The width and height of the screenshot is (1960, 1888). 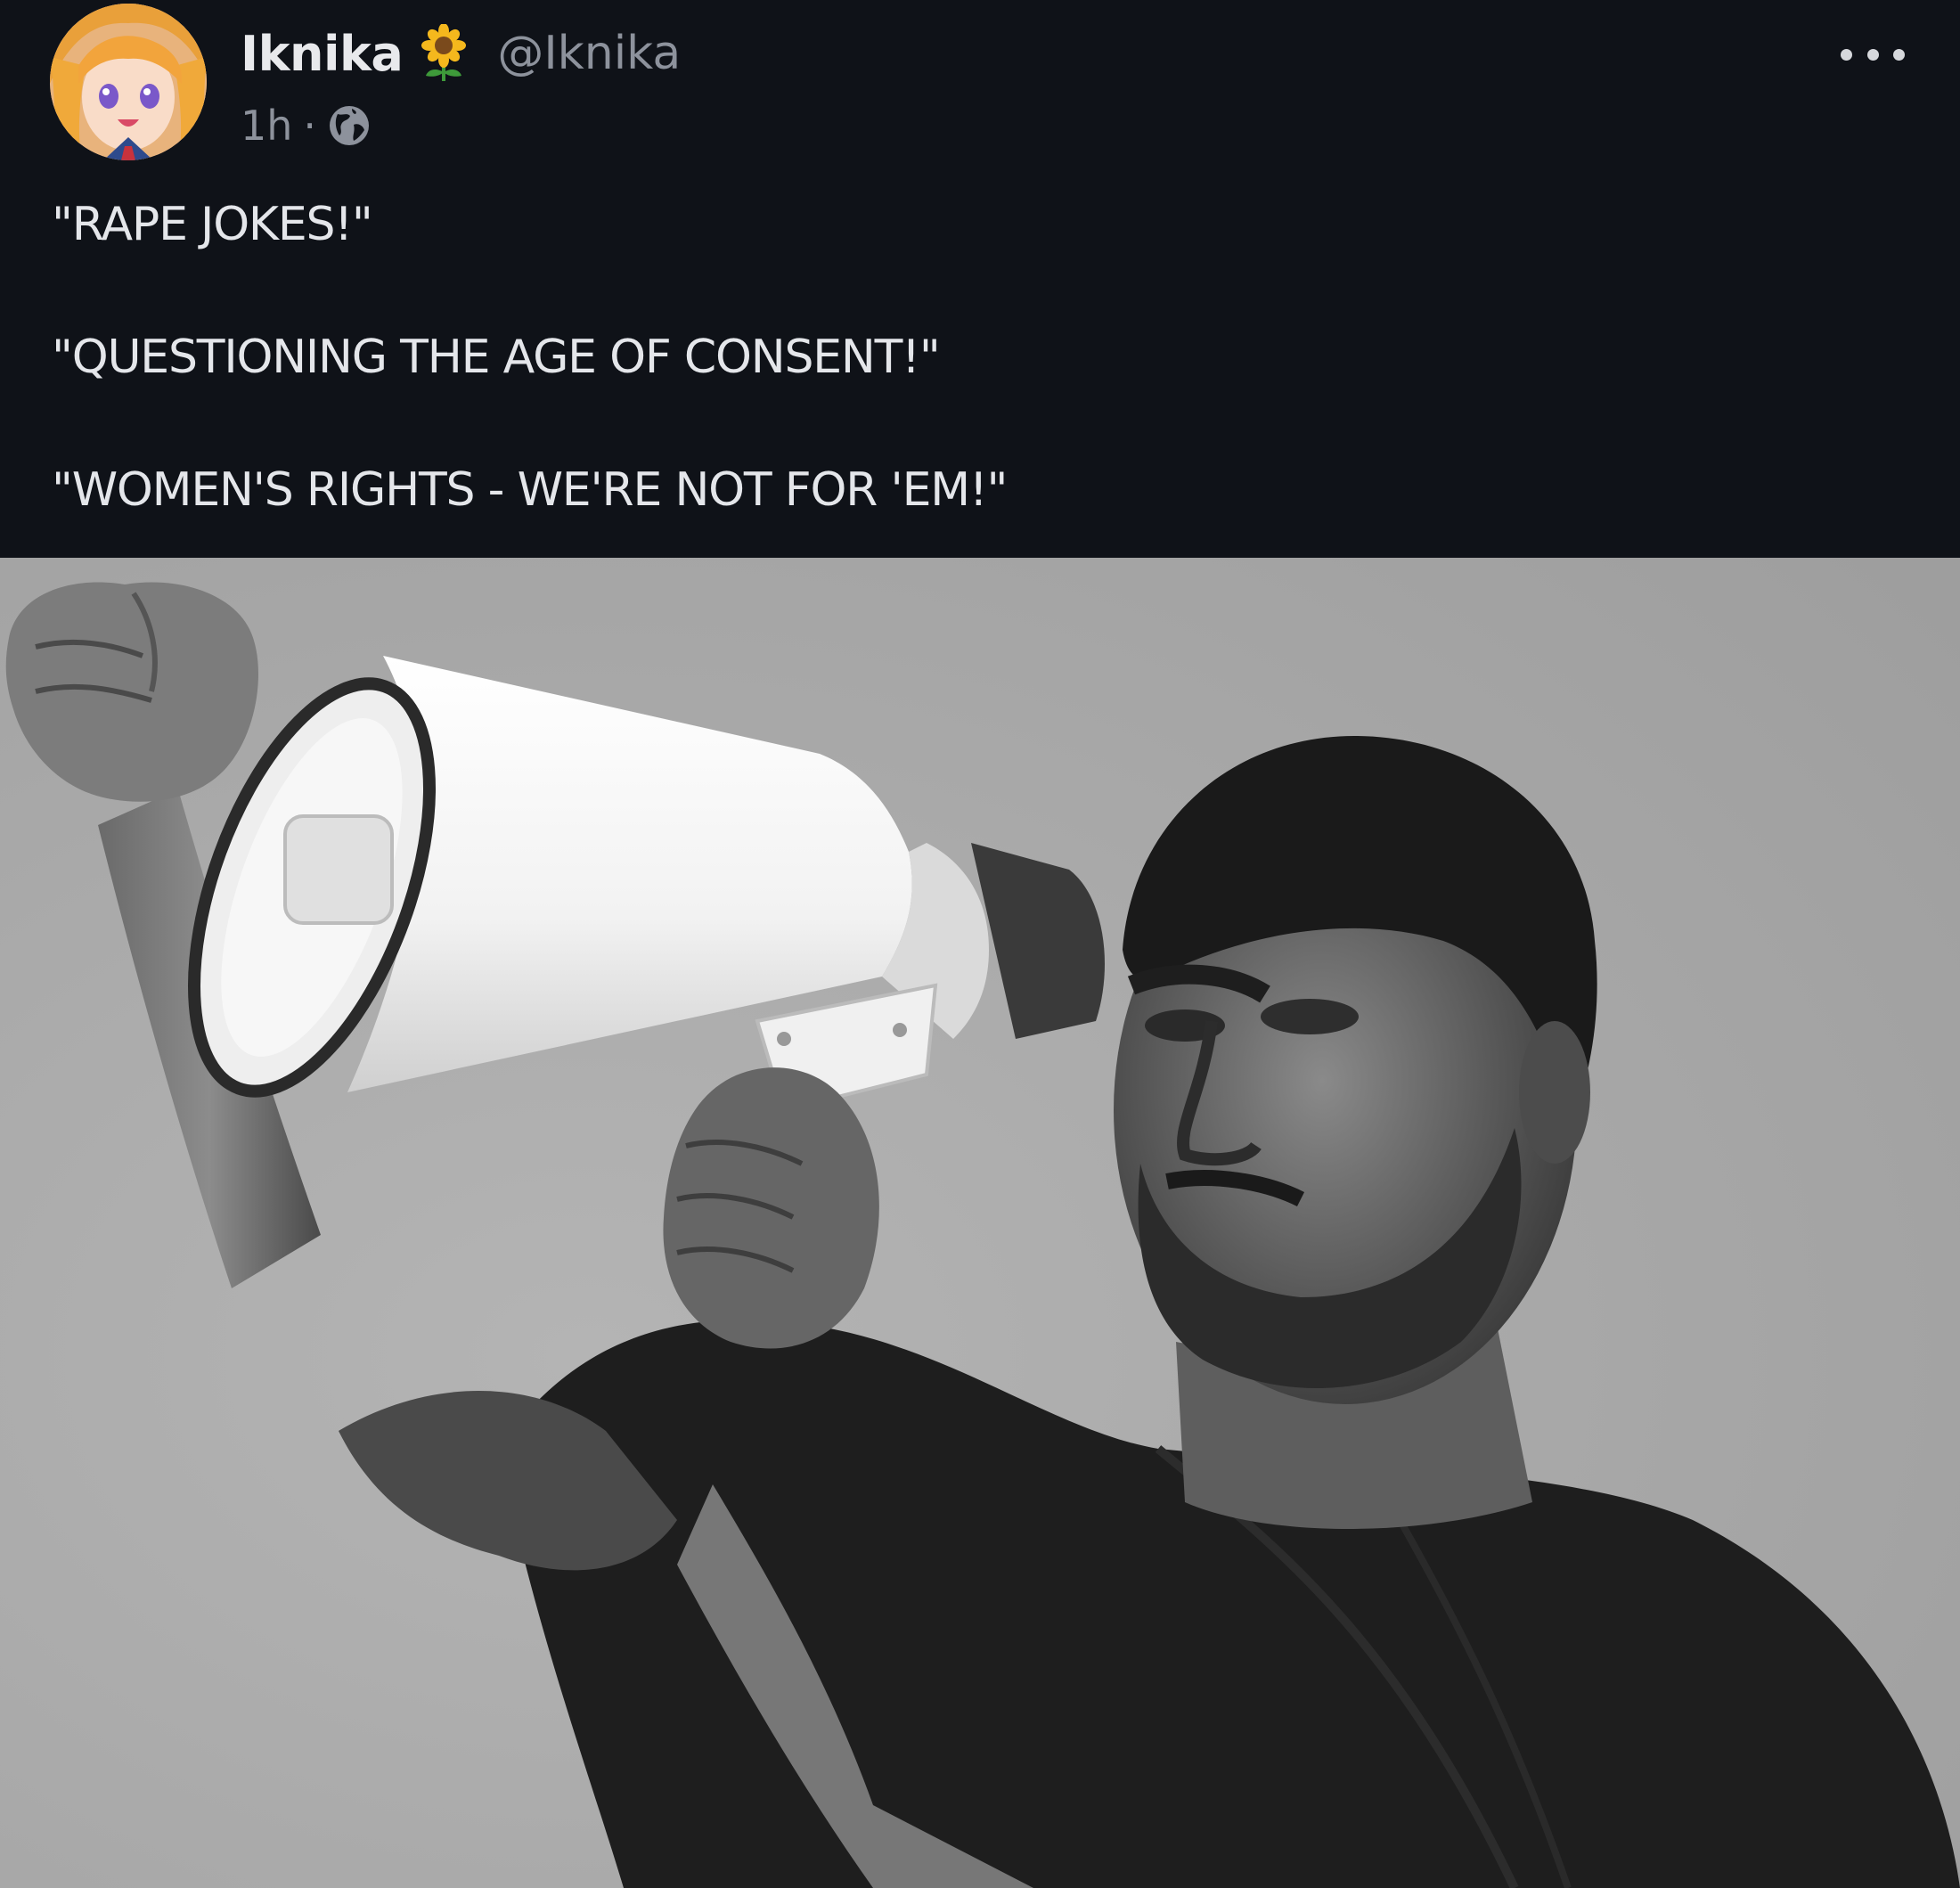 I want to click on post-time: 1h, so click(x=266, y=126).